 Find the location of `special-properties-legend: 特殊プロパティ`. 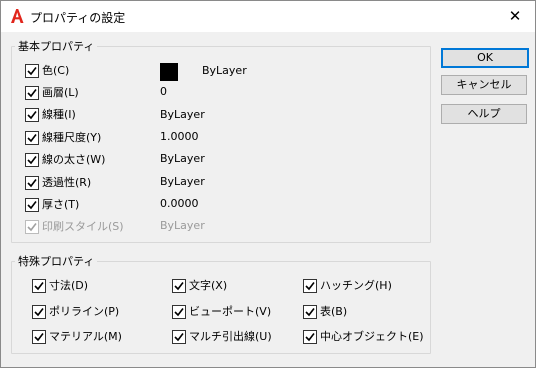

special-properties-legend: 特殊プロパティ is located at coordinates (56, 261).